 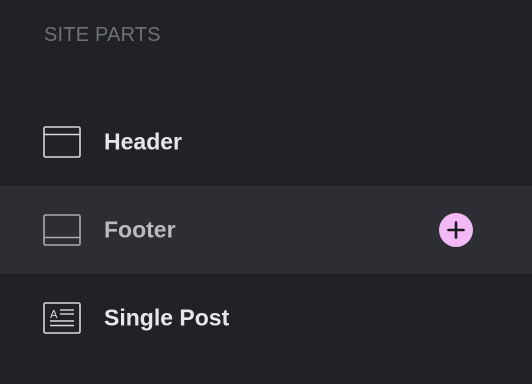 What do you see at coordinates (143, 141) in the screenshot?
I see `site-part-label: Header` at bounding box center [143, 141].